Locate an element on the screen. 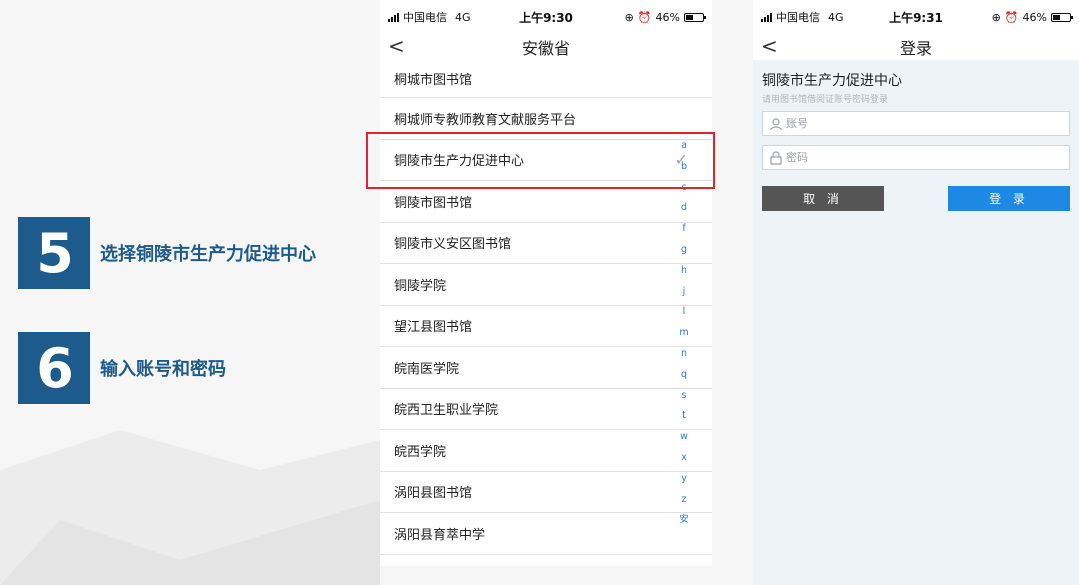 The image size is (1079, 585). list-item: 铜陵市图书馆 is located at coordinates (546, 202).